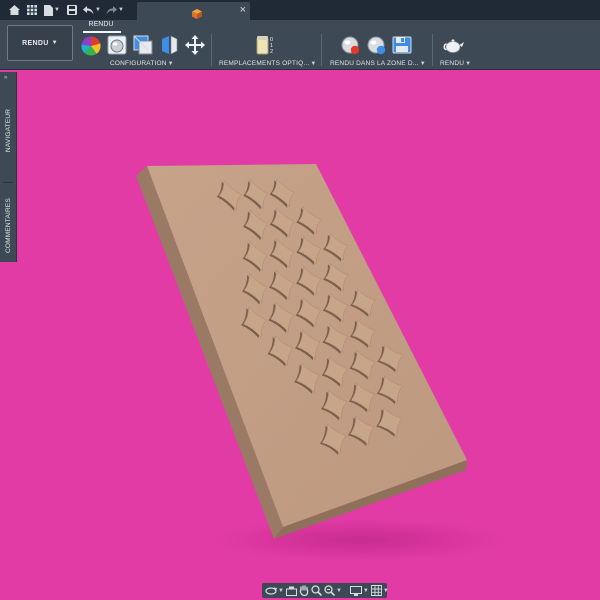  I want to click on home-button, so click(14, 10).